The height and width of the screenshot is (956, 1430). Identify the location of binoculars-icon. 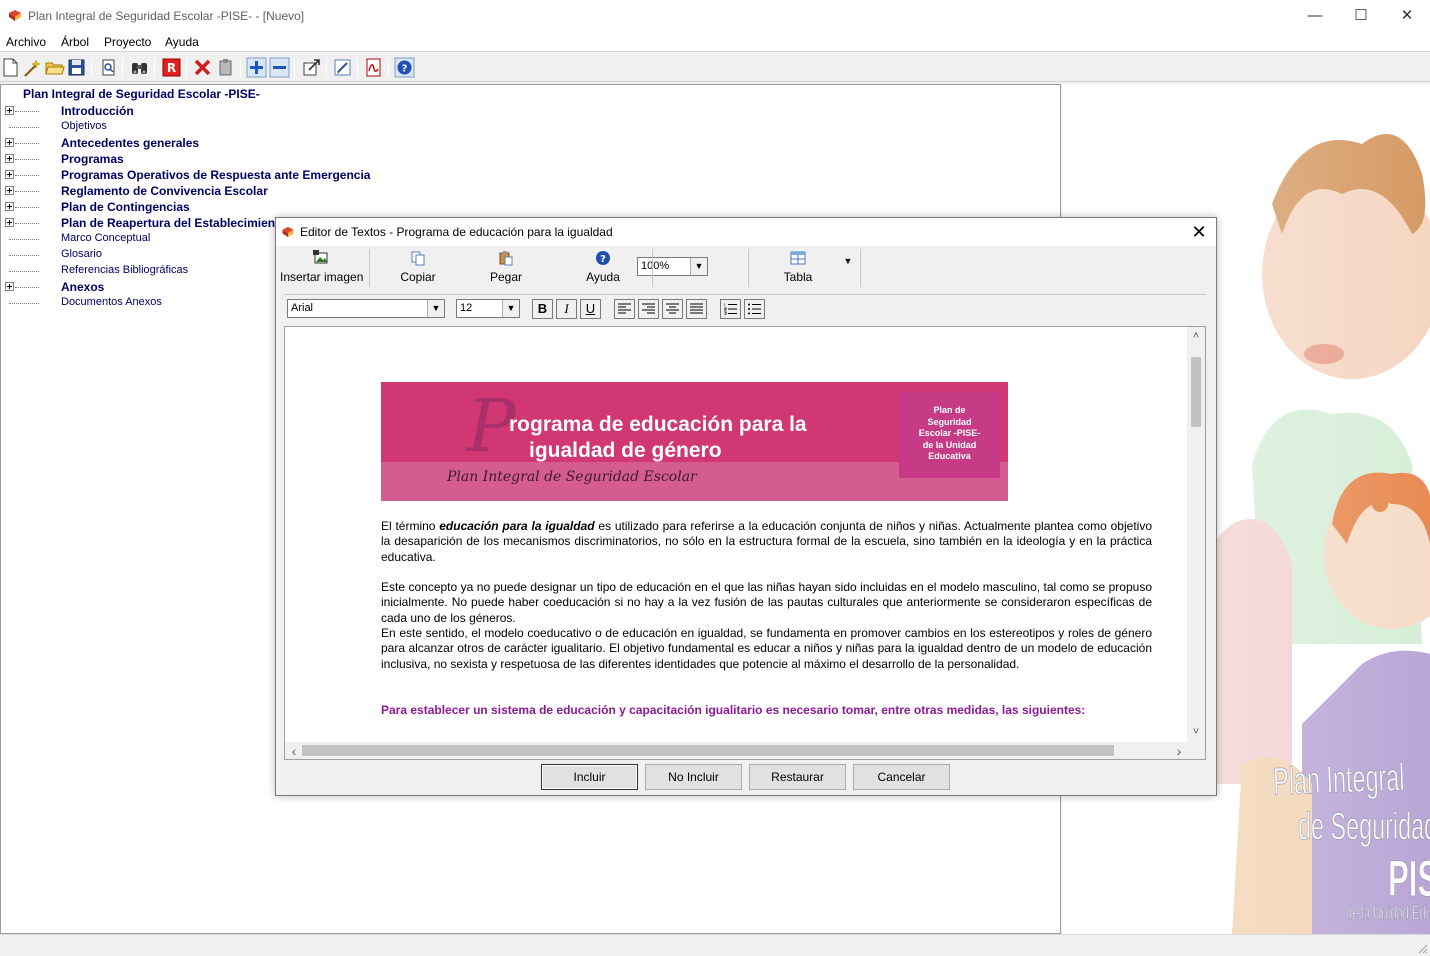
(139, 67).